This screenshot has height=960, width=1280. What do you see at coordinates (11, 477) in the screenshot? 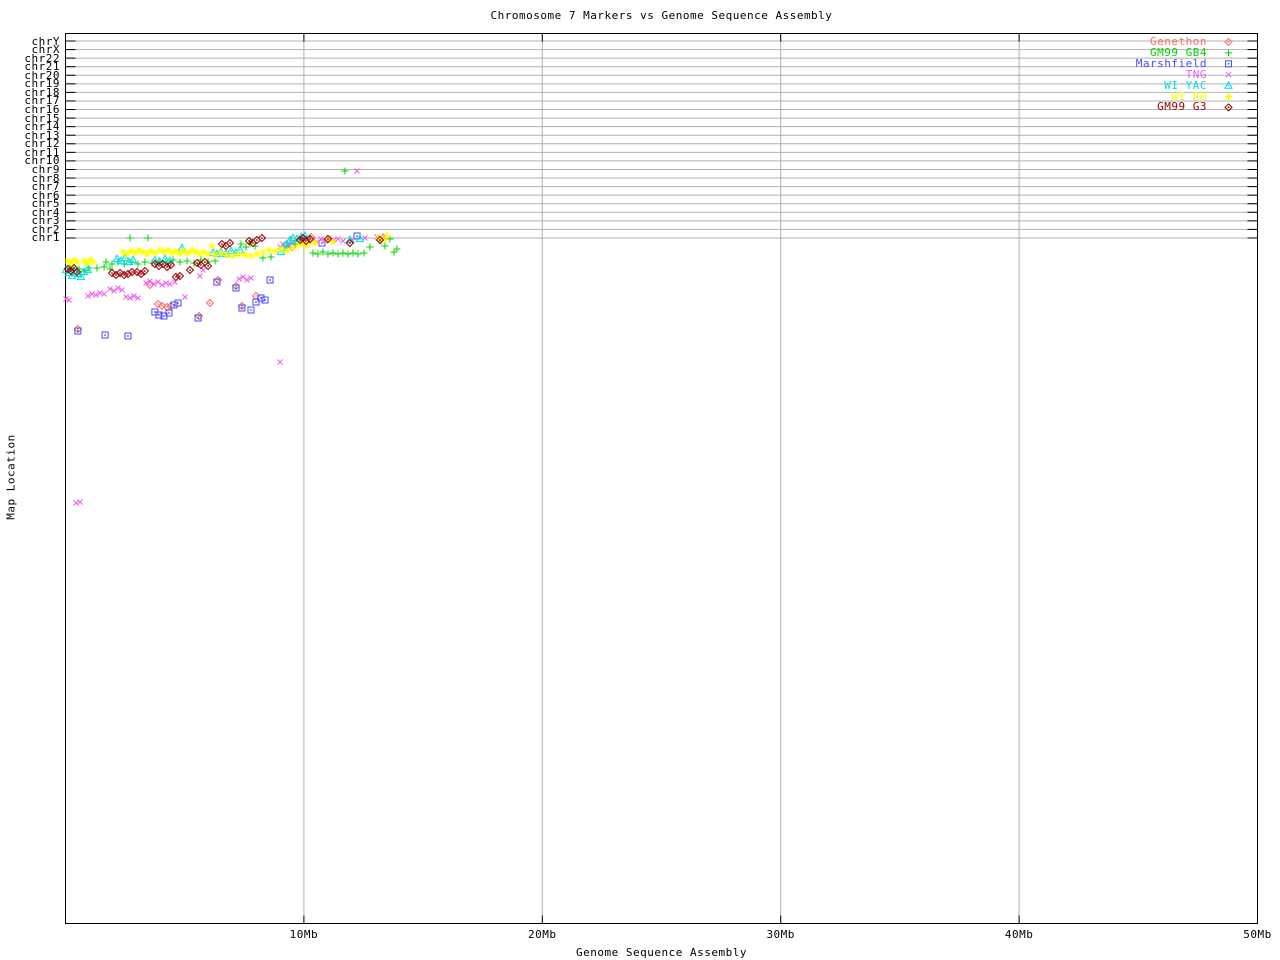
I see `y-axis-title-text: Map Location` at bounding box center [11, 477].